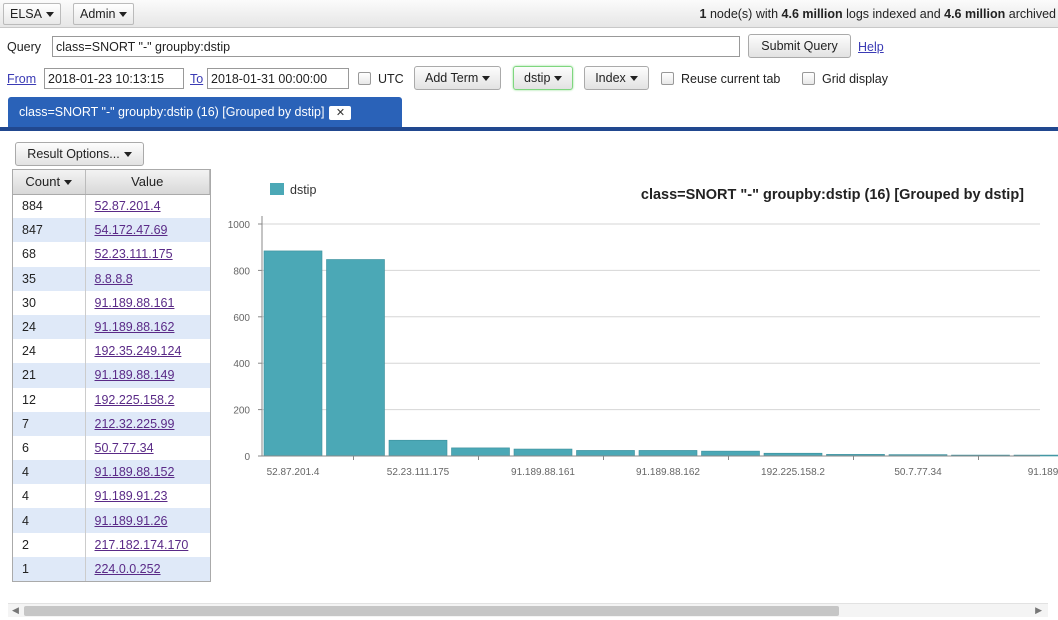 The width and height of the screenshot is (1058, 620). I want to click on table-row: 30 91.189.88.161, so click(111, 302).